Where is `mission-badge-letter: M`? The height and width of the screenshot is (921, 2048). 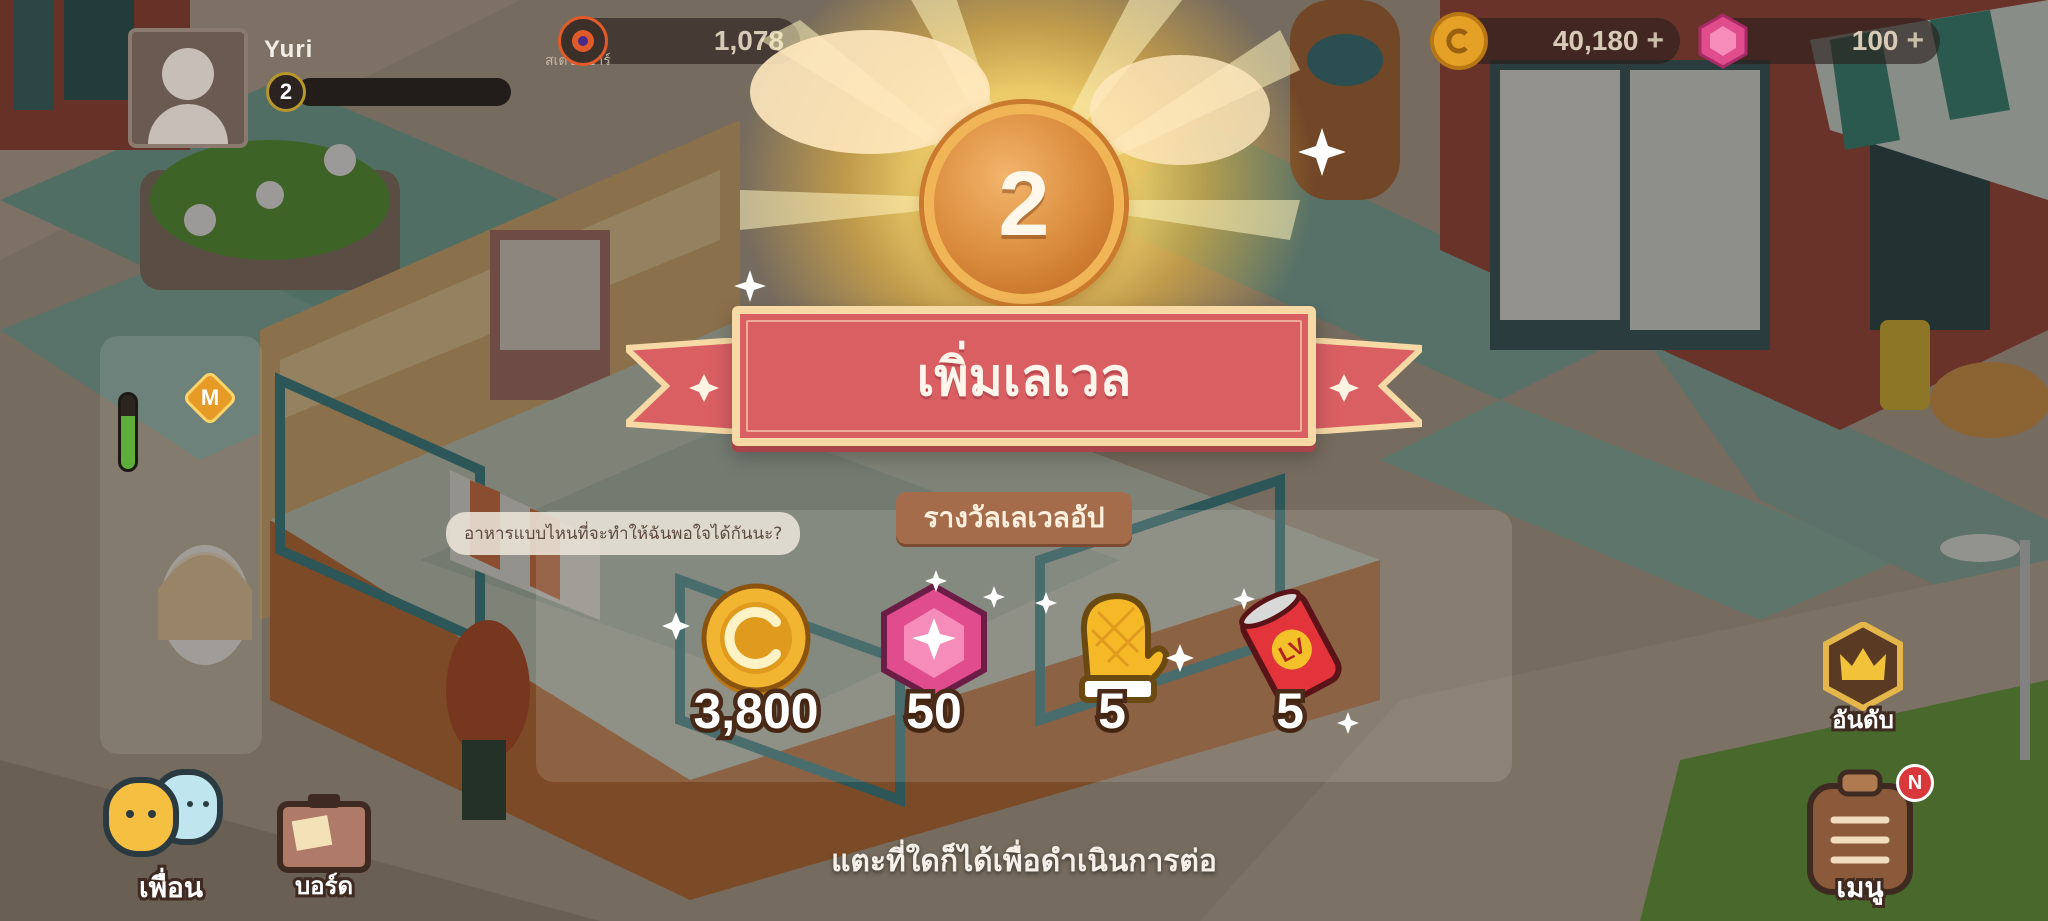
mission-badge-letter: M is located at coordinates (210, 397).